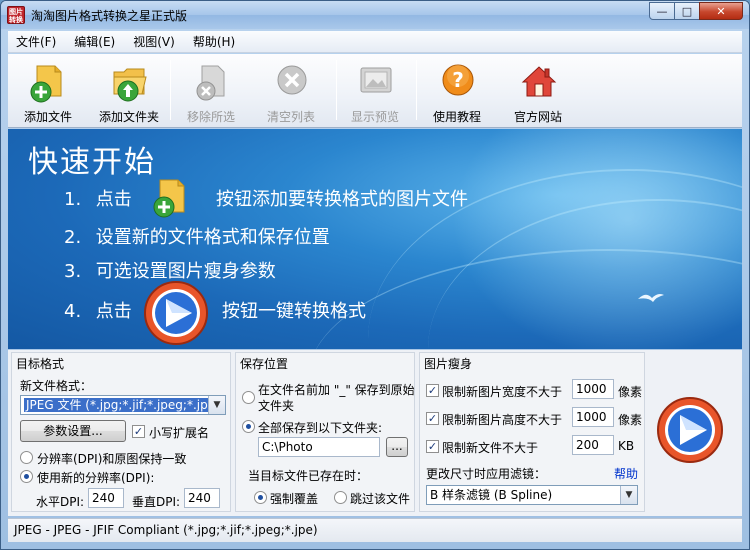  What do you see at coordinates (96, 478) in the screenshot?
I see `dpi-new-label: 使用新的分辨率(DPI):` at bounding box center [96, 478].